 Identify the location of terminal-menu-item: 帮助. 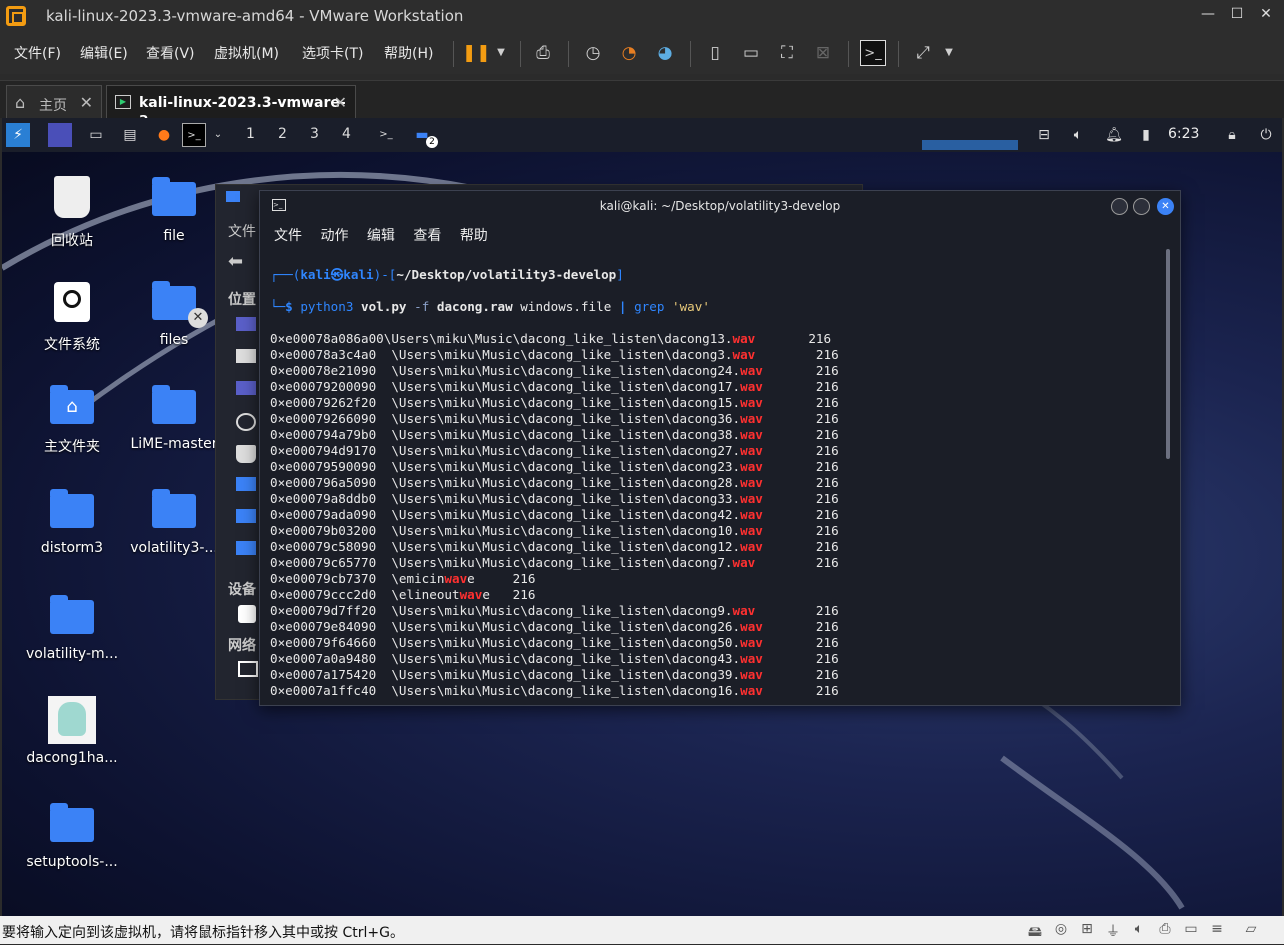
(474, 236).